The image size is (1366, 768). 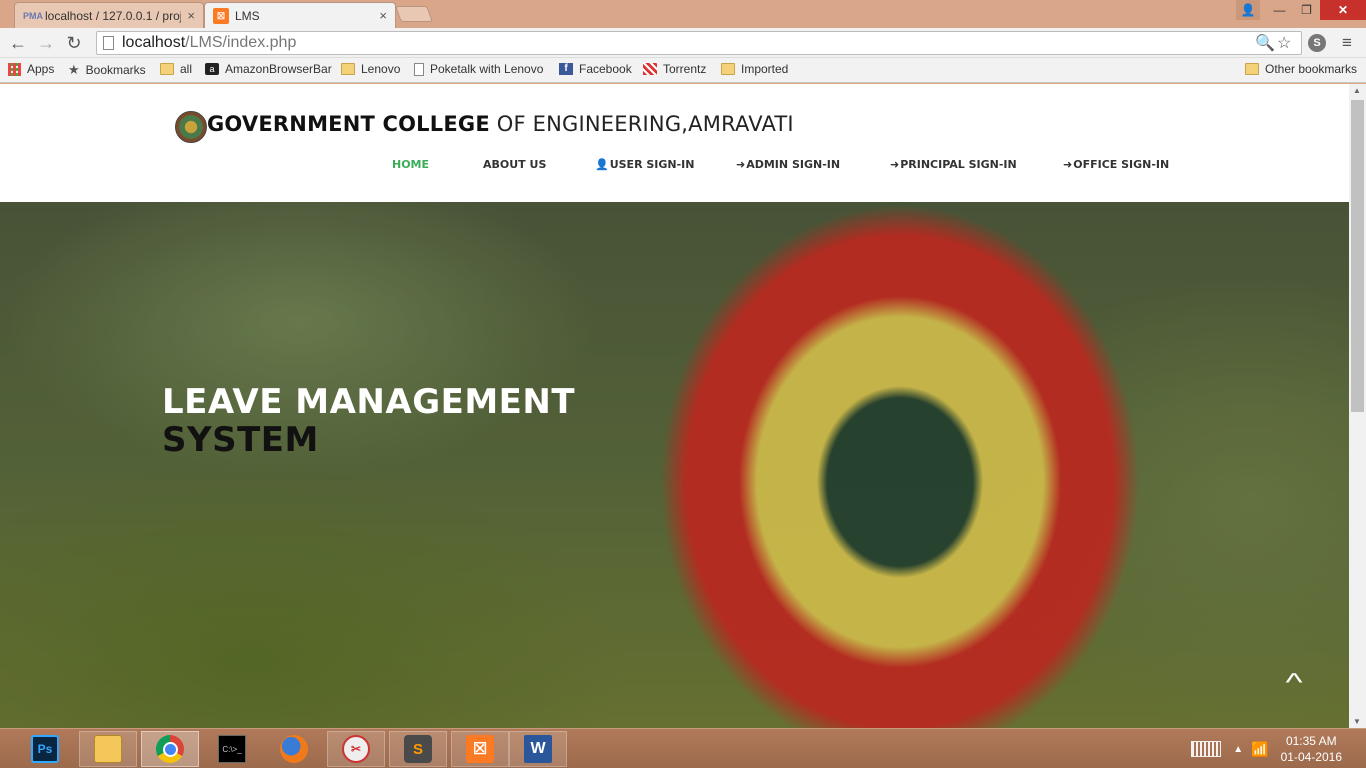 I want to click on scroll-up-arrow: ▲, so click(x=1357, y=90).